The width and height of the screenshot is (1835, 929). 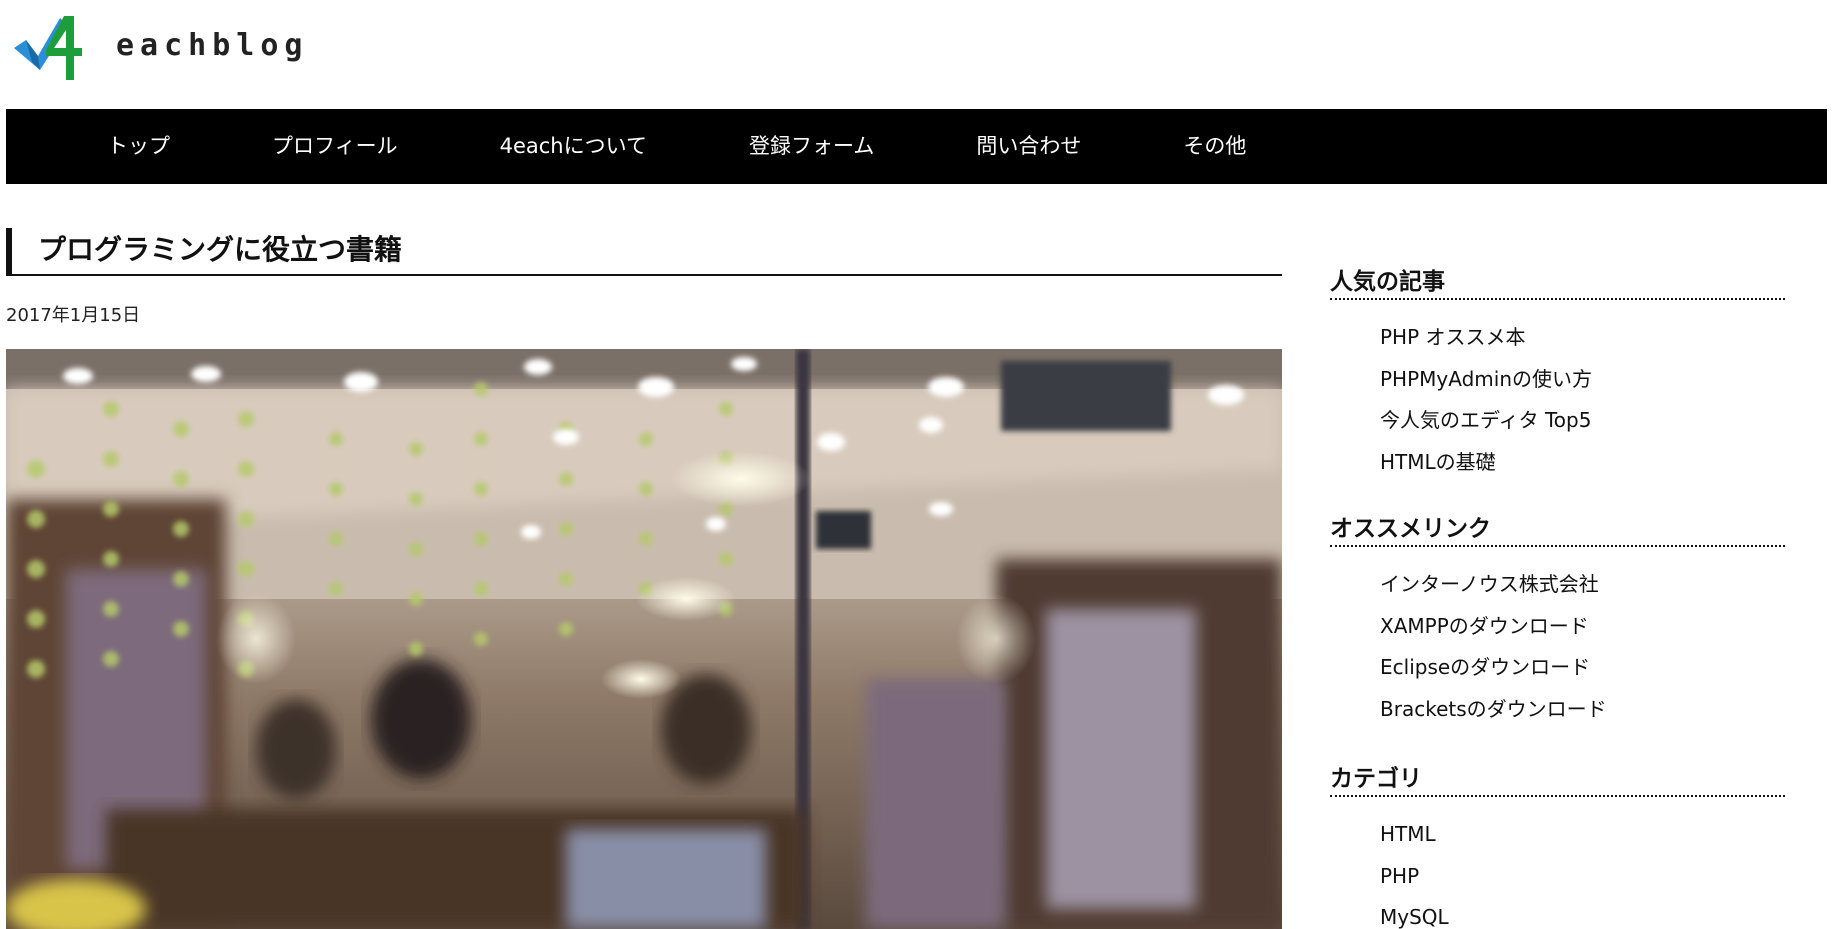 I want to click on nav-item-top: トップ, so click(x=138, y=146).